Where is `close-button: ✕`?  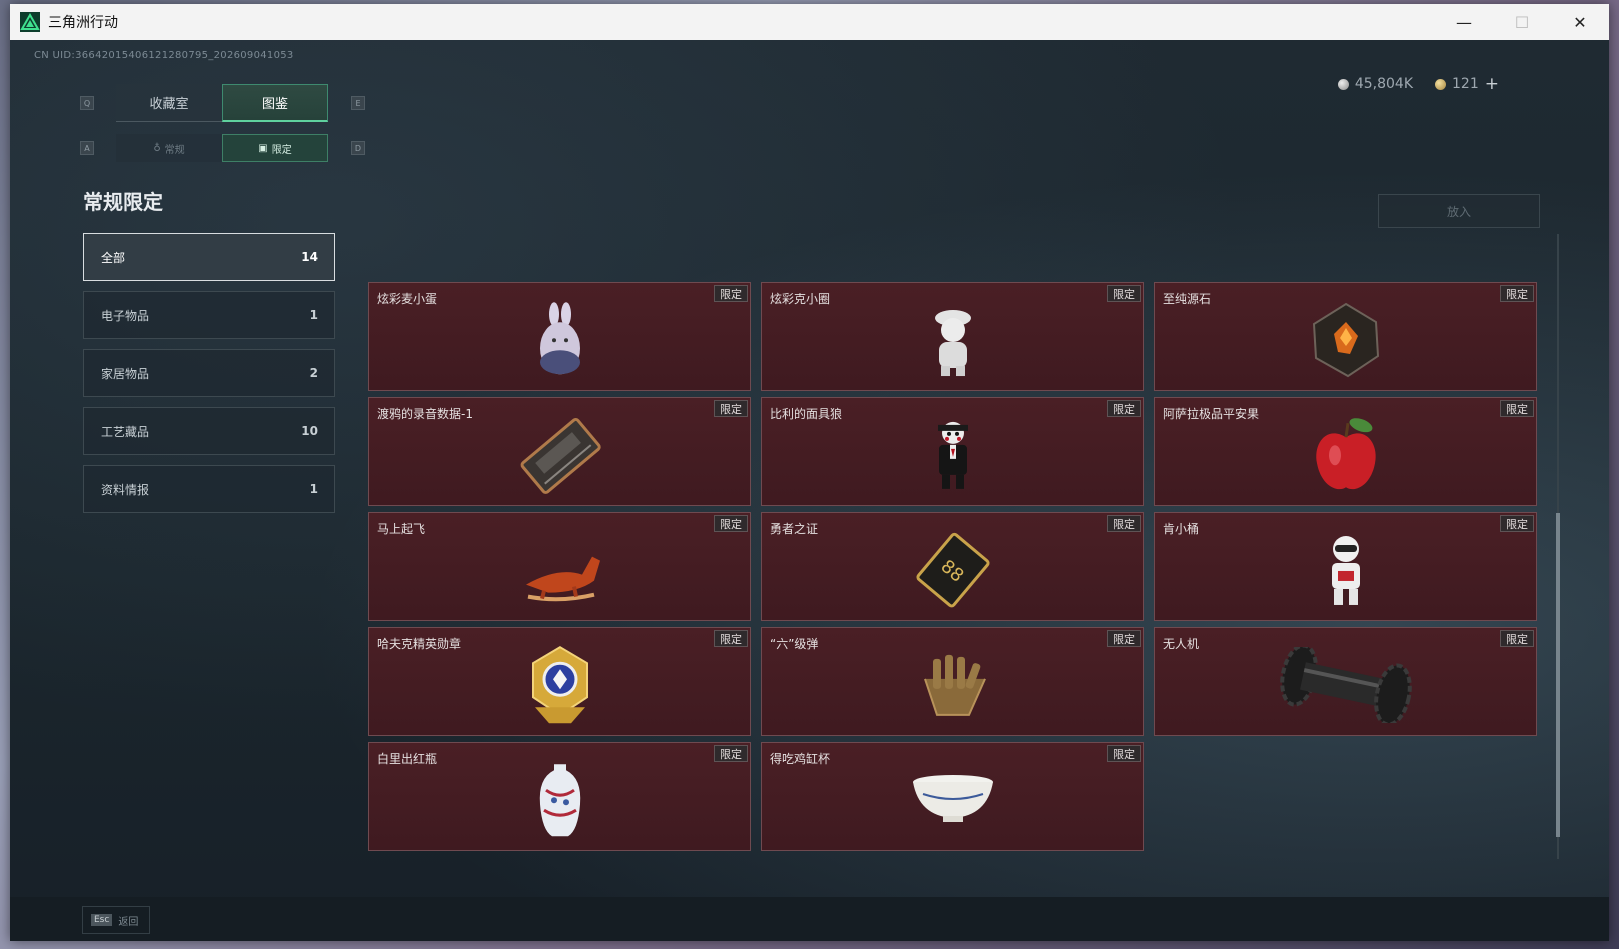 close-button: ✕ is located at coordinates (1580, 22).